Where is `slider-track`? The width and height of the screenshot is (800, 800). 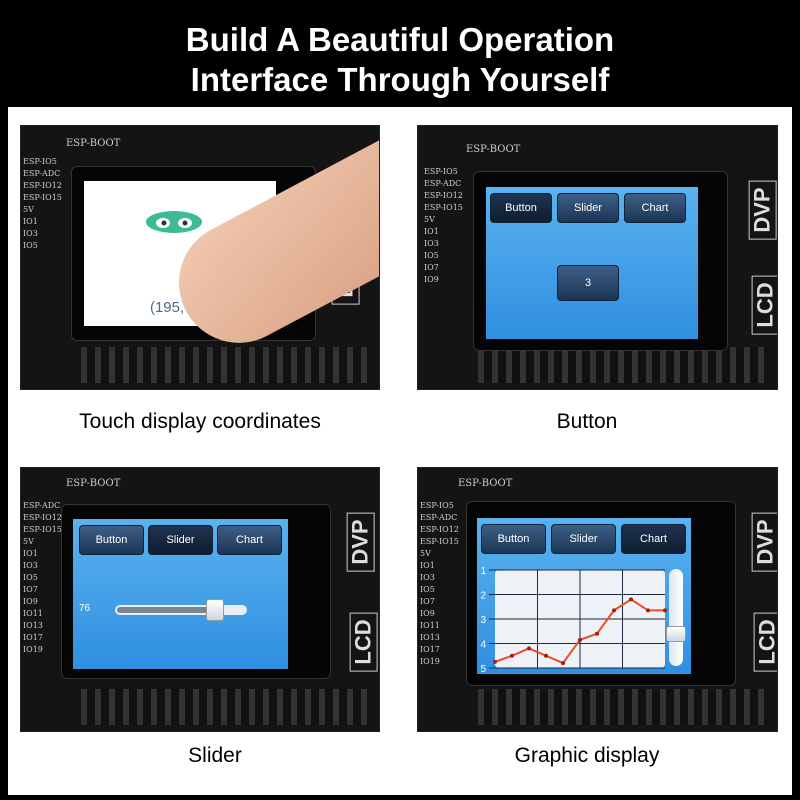 slider-track is located at coordinates (181, 610).